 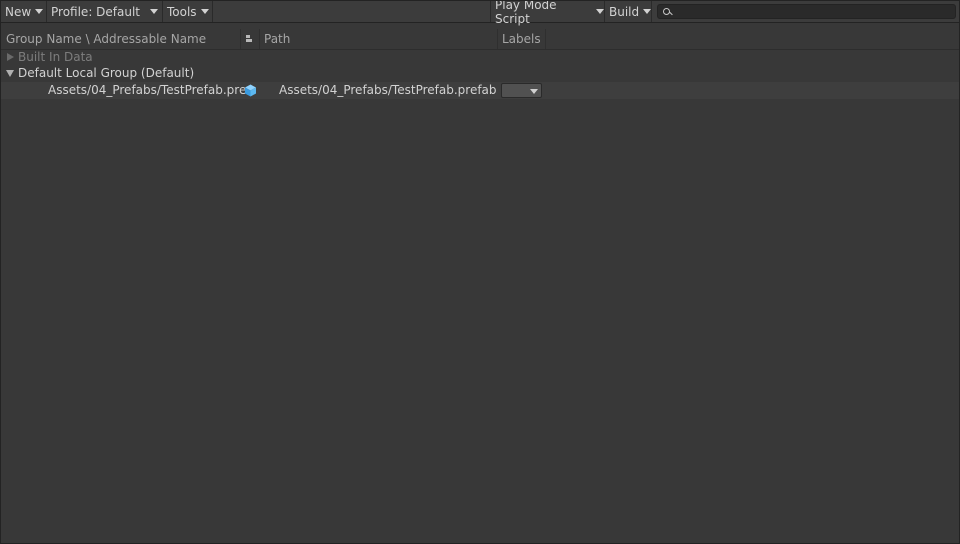 I want to click on column-name-label: Group Name \ Addressable Name, so click(x=106, y=39).